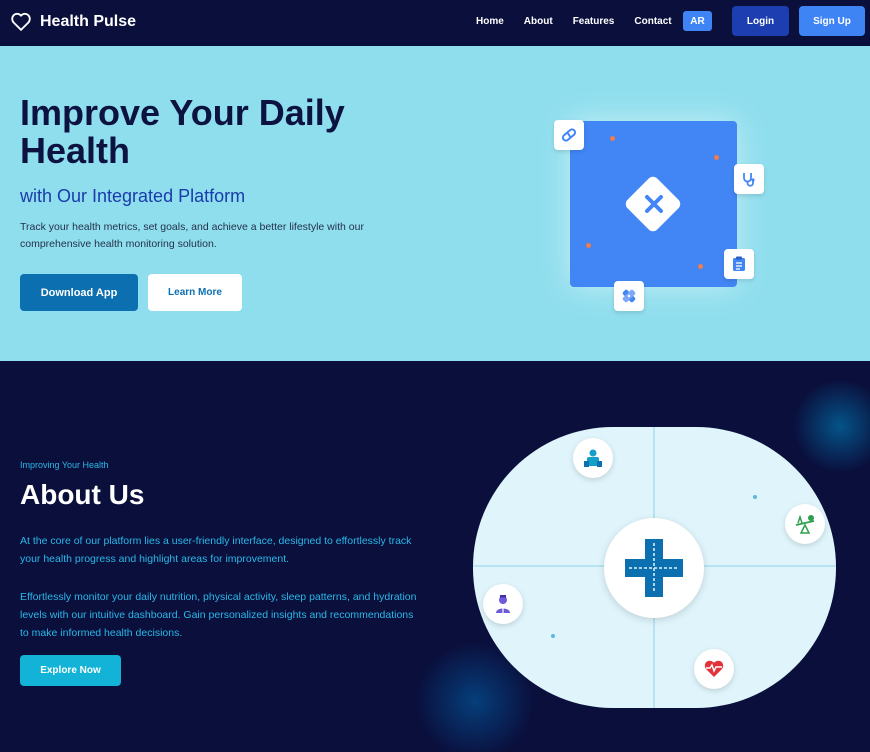 This screenshot has width=870, height=752. Describe the element at coordinates (714, 669) in the screenshot. I see `heartbeat-icon` at that location.